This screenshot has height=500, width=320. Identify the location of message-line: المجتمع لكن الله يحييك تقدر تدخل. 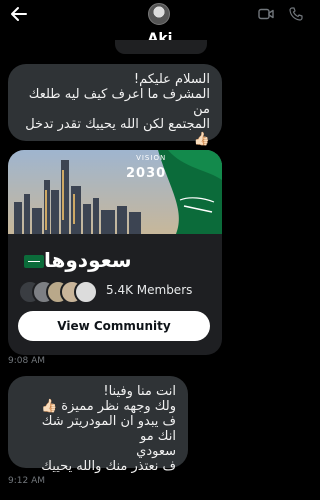
(117, 124).